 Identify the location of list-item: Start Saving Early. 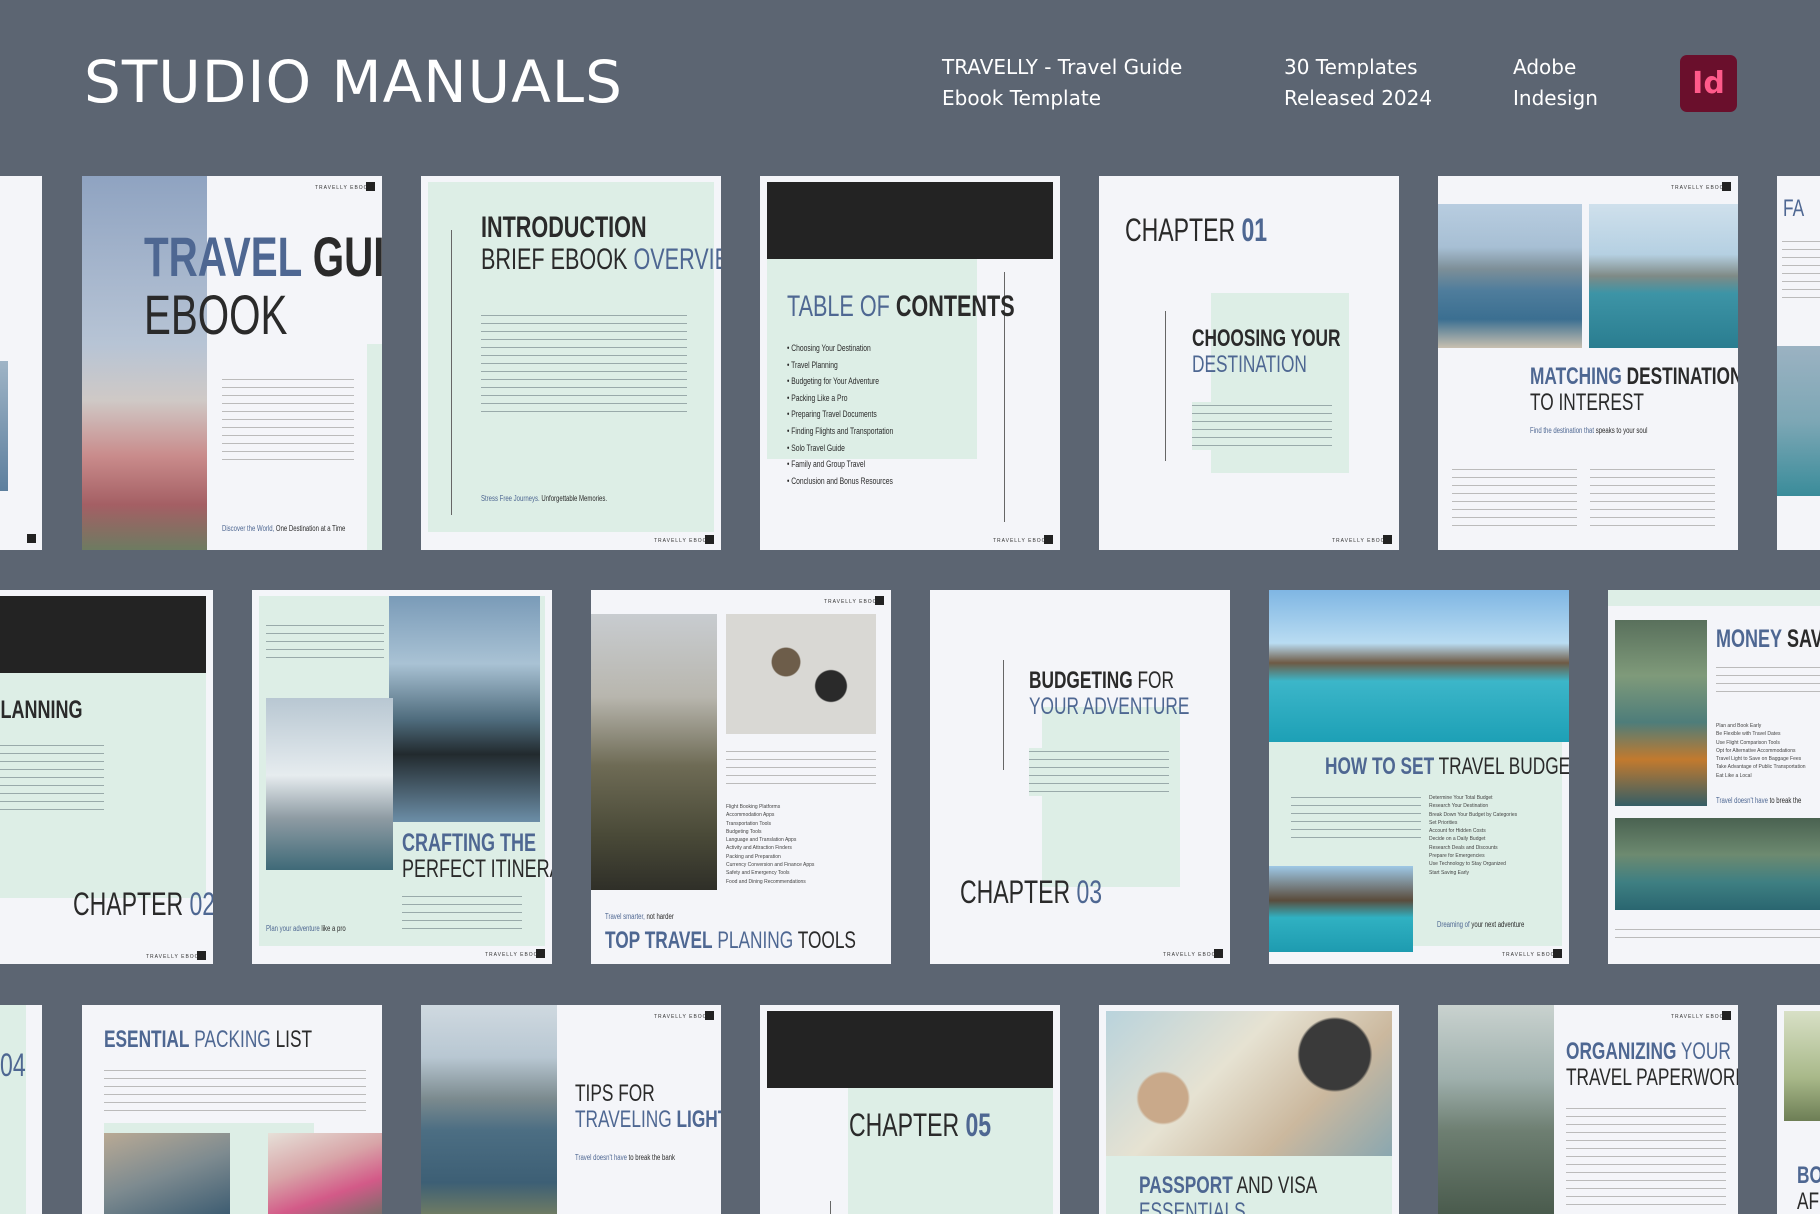
(1449, 872).